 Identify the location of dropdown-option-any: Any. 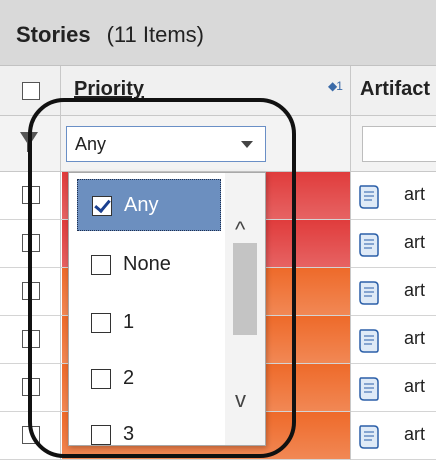
(149, 205).